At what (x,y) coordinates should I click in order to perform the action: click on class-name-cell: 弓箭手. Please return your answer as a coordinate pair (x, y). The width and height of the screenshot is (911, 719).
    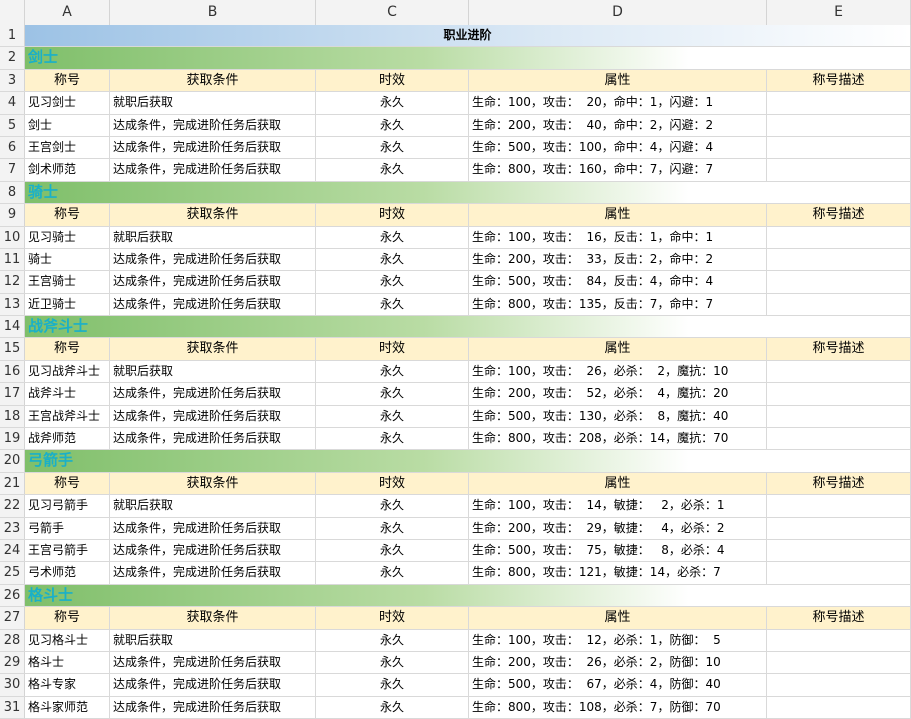
    Looking at the image, I should click on (468, 461).